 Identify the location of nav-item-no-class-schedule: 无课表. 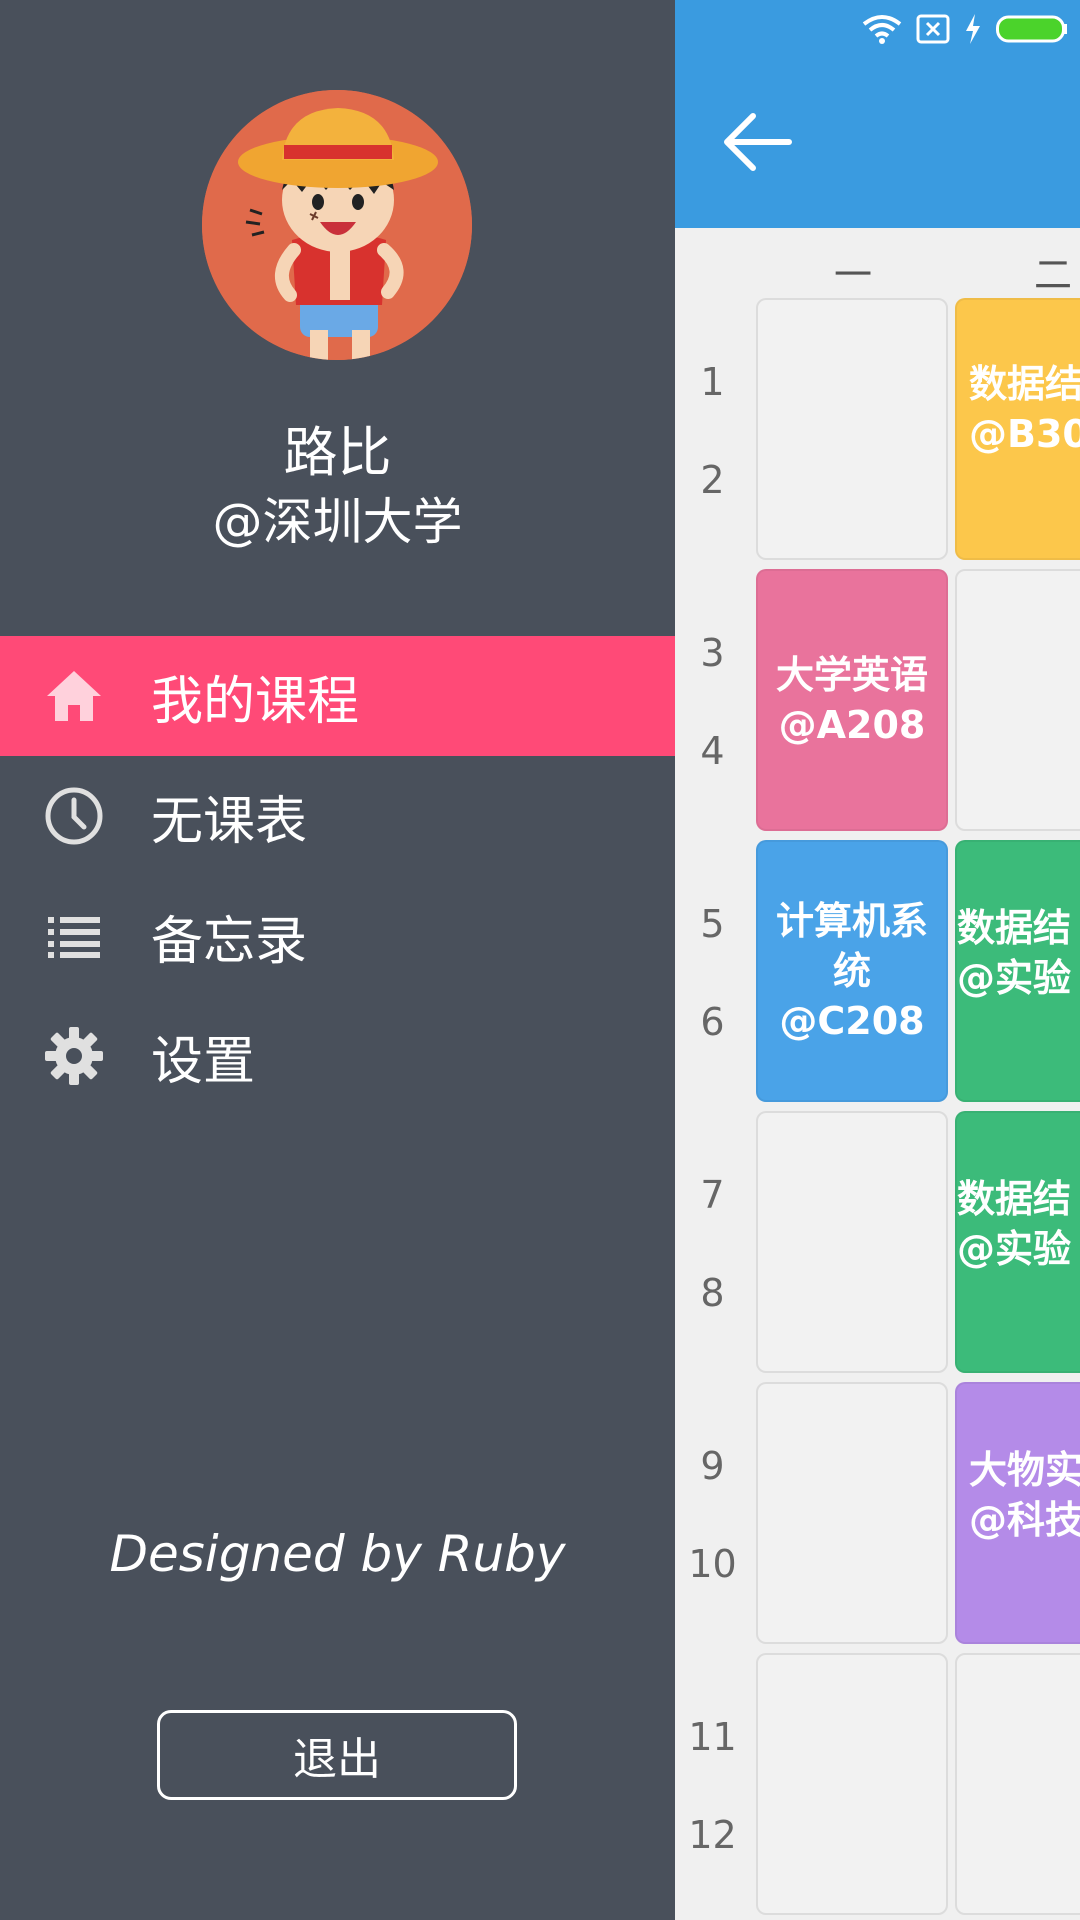
(337, 816).